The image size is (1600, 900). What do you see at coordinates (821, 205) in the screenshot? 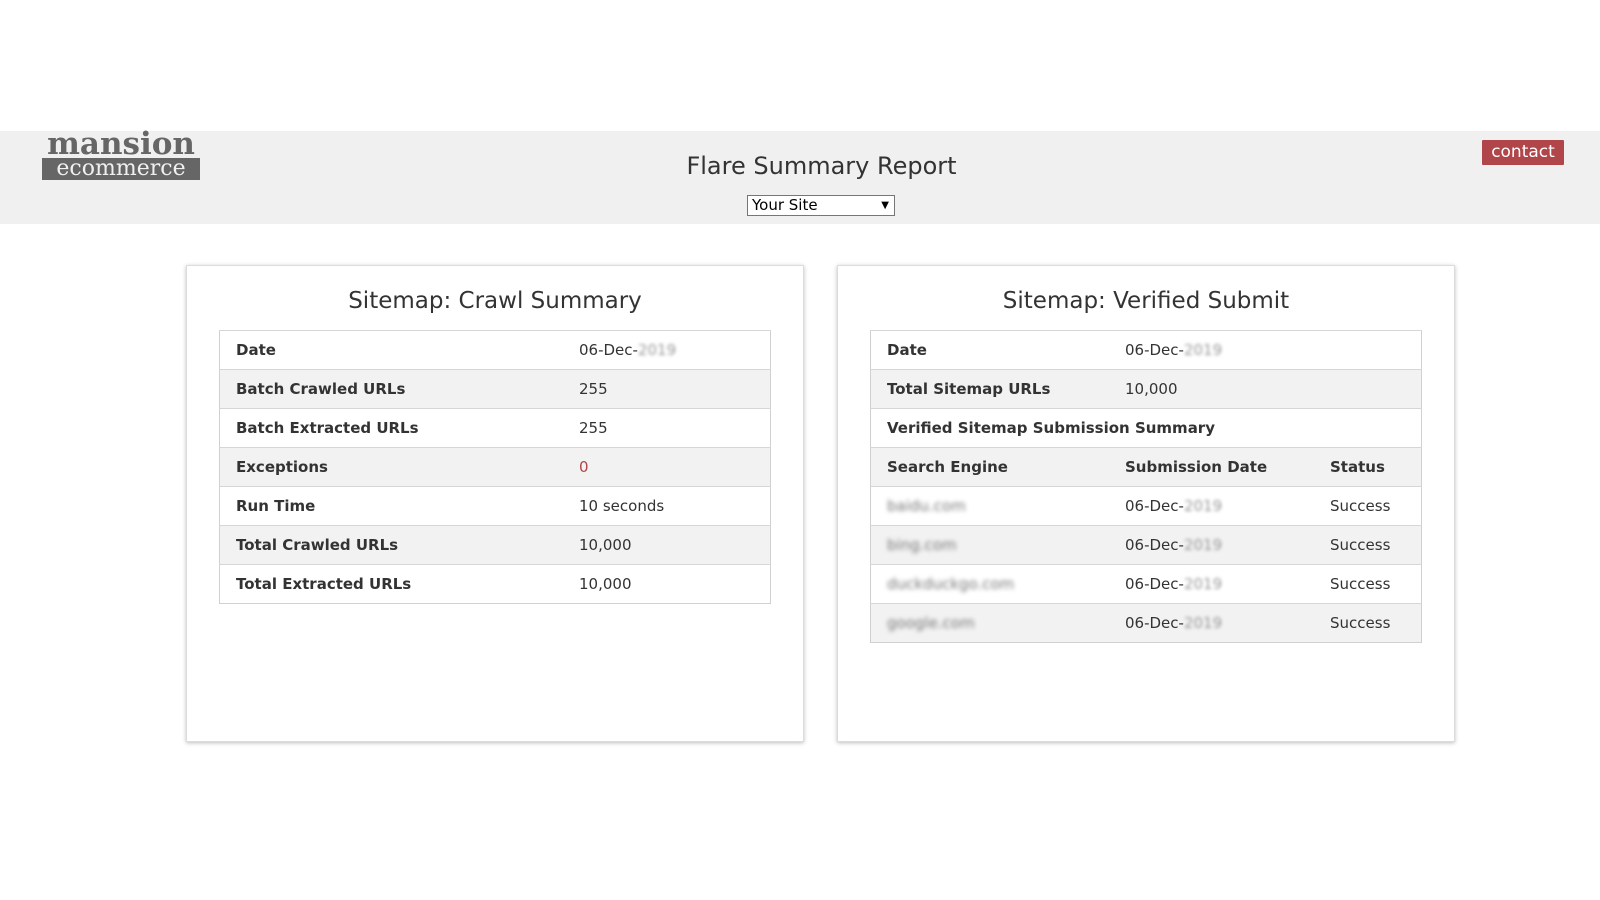
I see `site-select: Your Site ▼` at bounding box center [821, 205].